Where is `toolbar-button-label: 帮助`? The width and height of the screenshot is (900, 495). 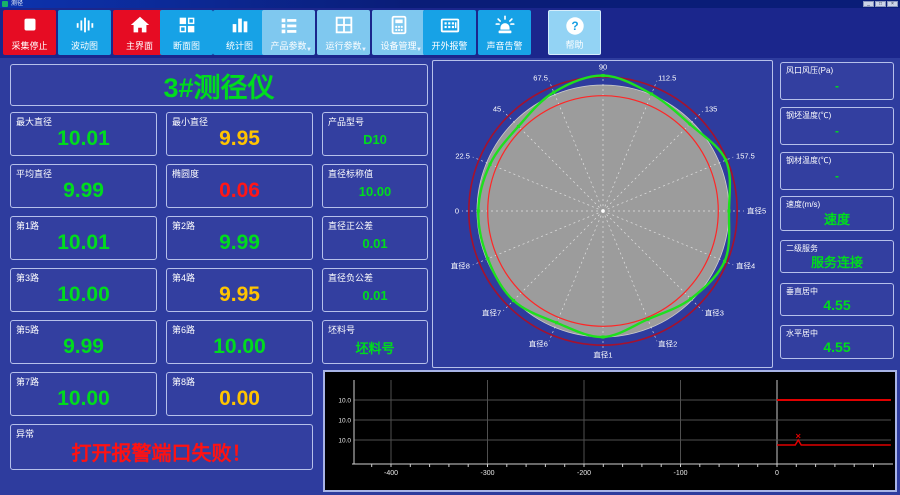
toolbar-button-label: 帮助 is located at coordinates (574, 45).